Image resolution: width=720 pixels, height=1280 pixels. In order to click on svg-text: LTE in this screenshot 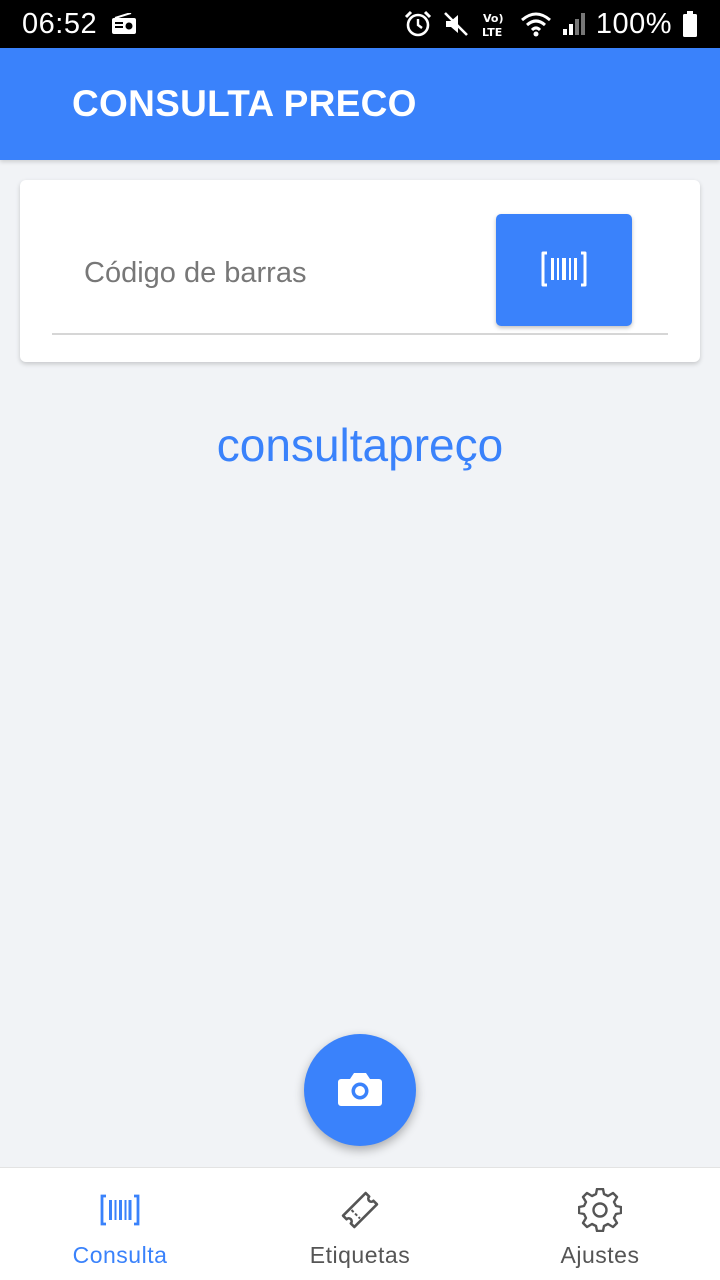, I will do `click(492, 32)`.